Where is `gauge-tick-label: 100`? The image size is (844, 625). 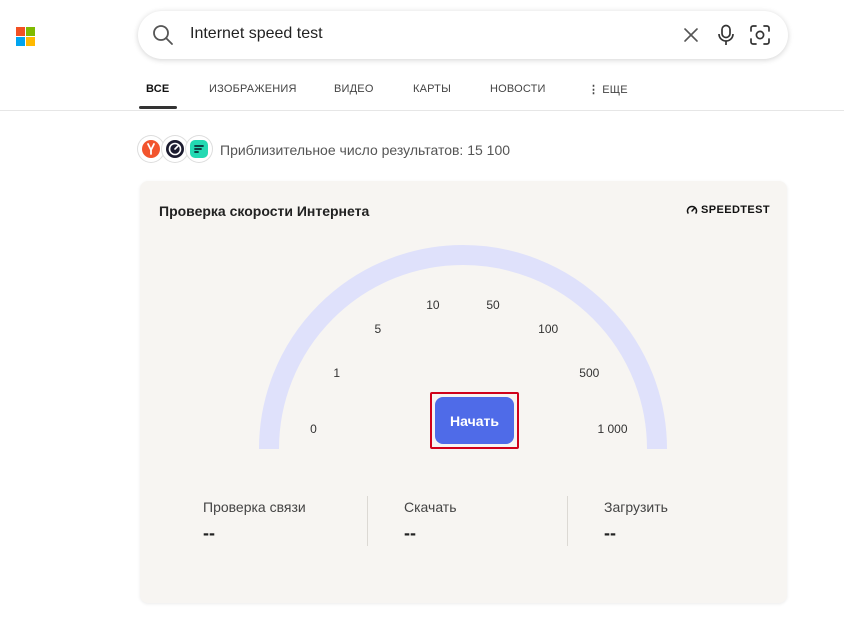 gauge-tick-label: 100 is located at coordinates (548, 328).